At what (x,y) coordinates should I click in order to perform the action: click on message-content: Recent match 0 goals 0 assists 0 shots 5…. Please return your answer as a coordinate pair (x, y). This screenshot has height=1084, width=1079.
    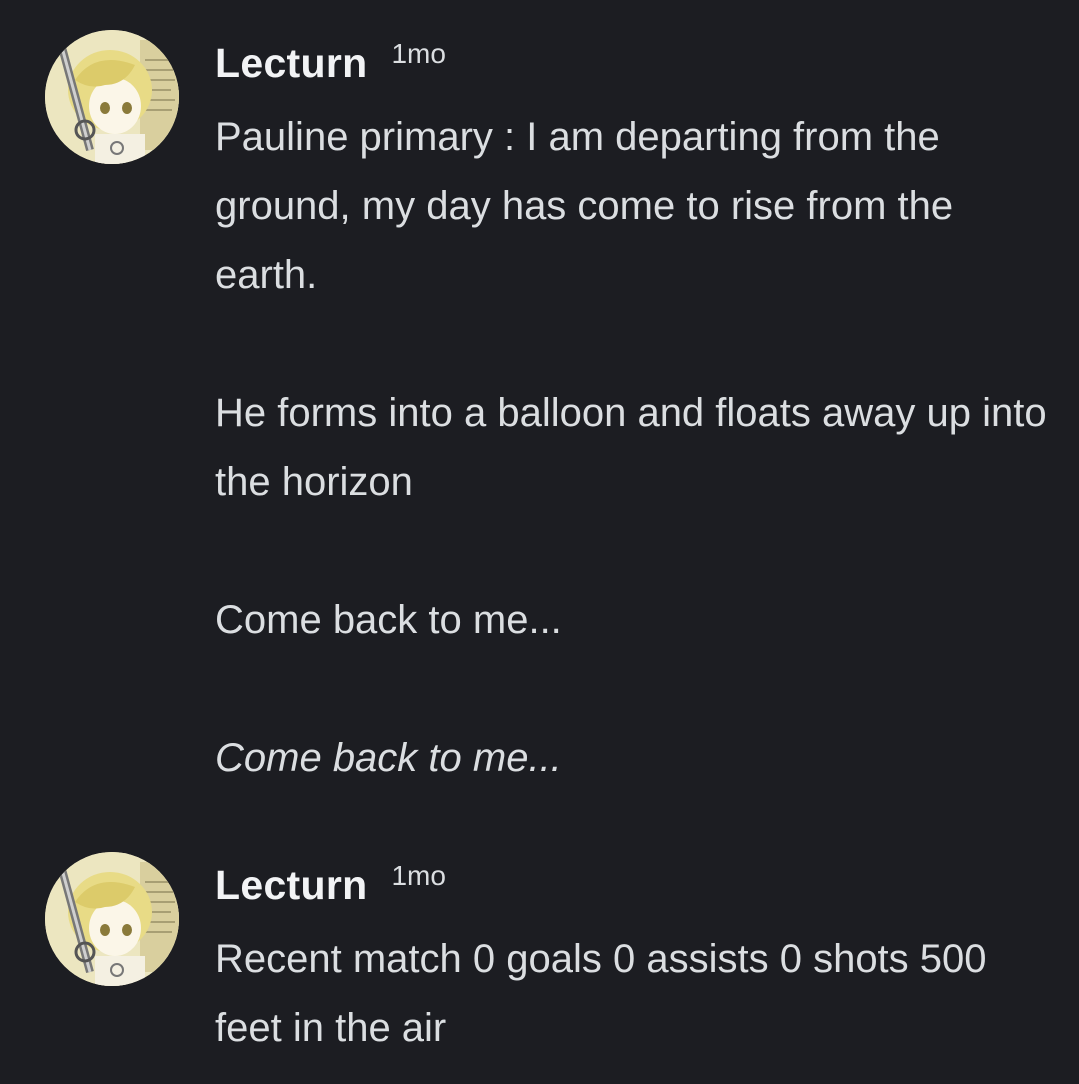
    Looking at the image, I should click on (635, 994).